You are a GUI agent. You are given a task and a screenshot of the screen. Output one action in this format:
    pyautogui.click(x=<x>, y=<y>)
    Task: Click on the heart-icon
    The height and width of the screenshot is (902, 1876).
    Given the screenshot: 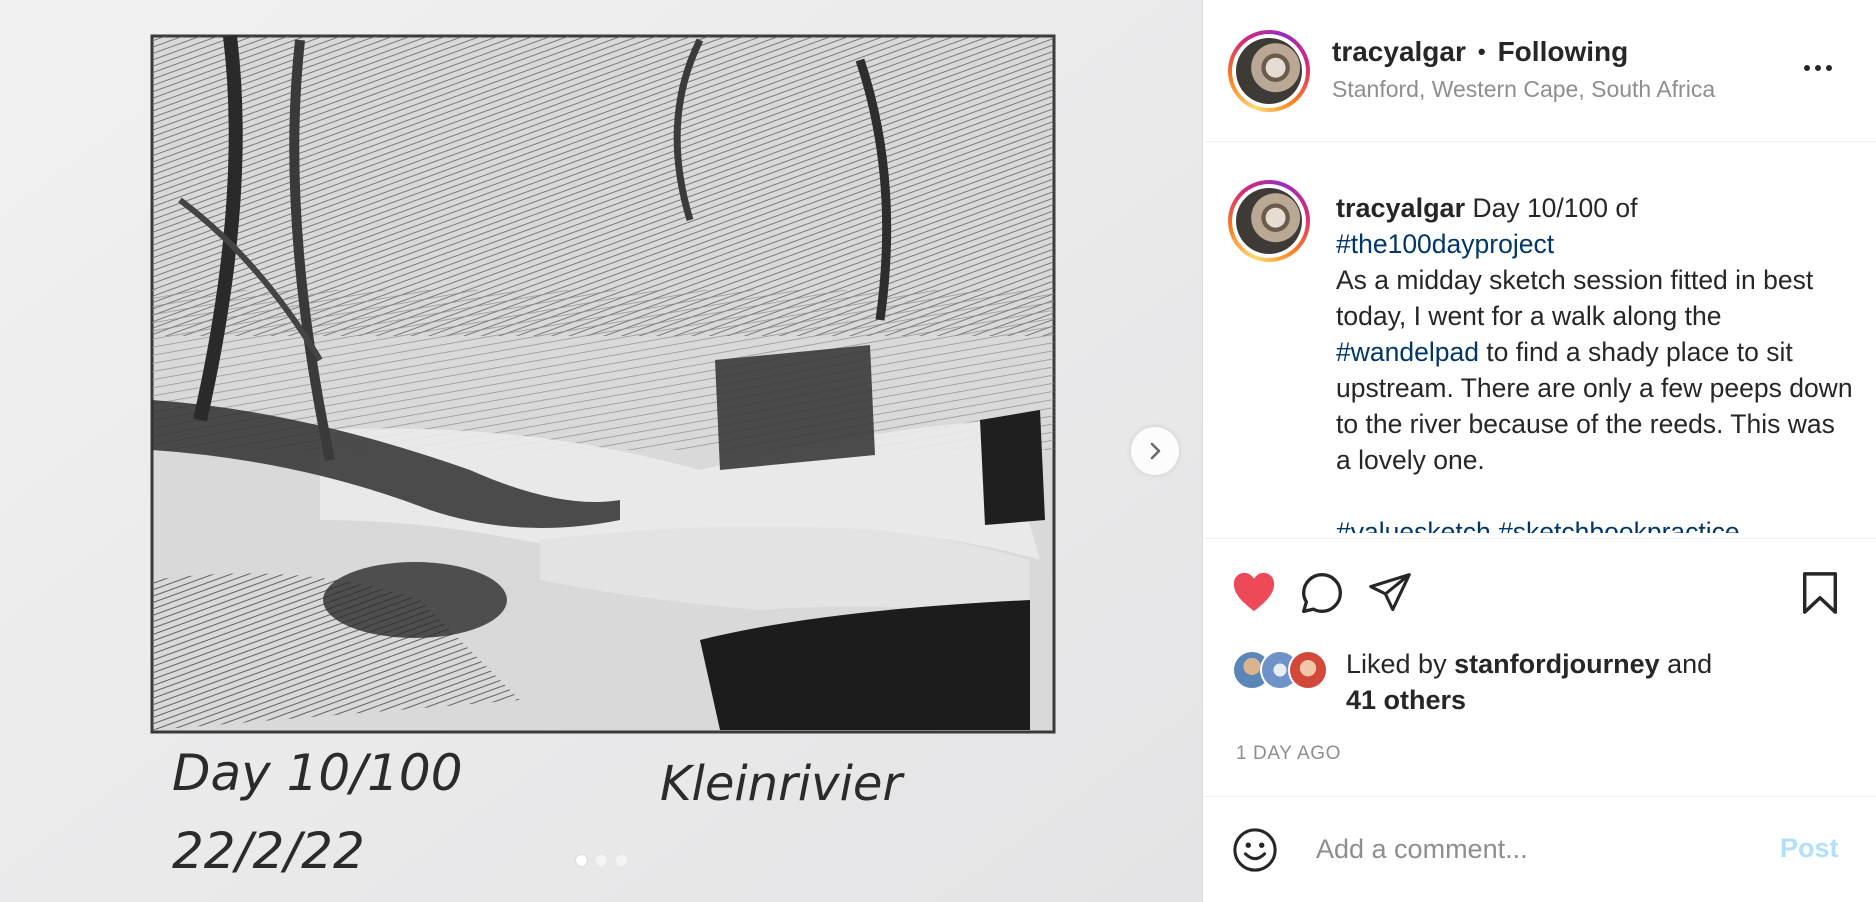 What is the action you would take?
    pyautogui.click(x=1254, y=592)
    